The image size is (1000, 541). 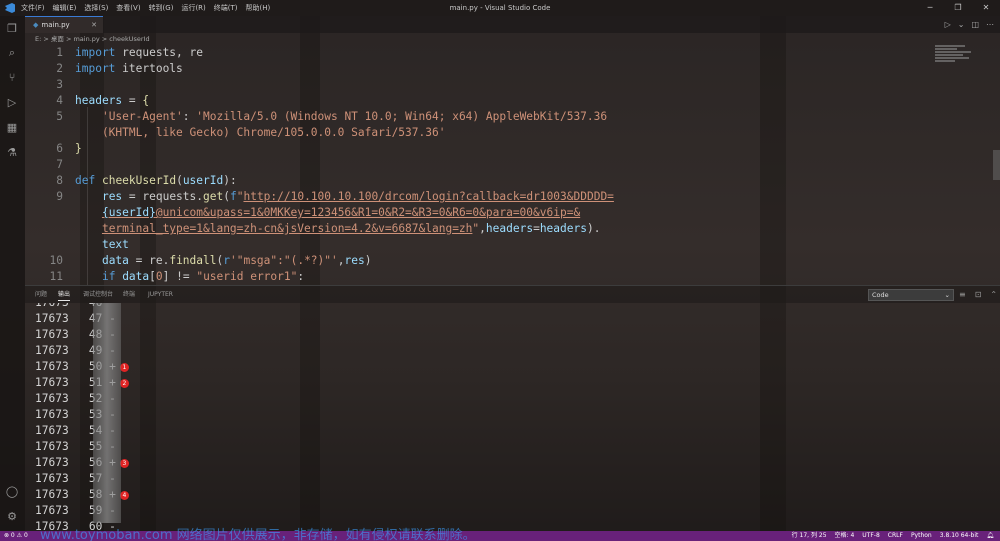 I want to click on python-file-icon: ◆, so click(x=36, y=25).